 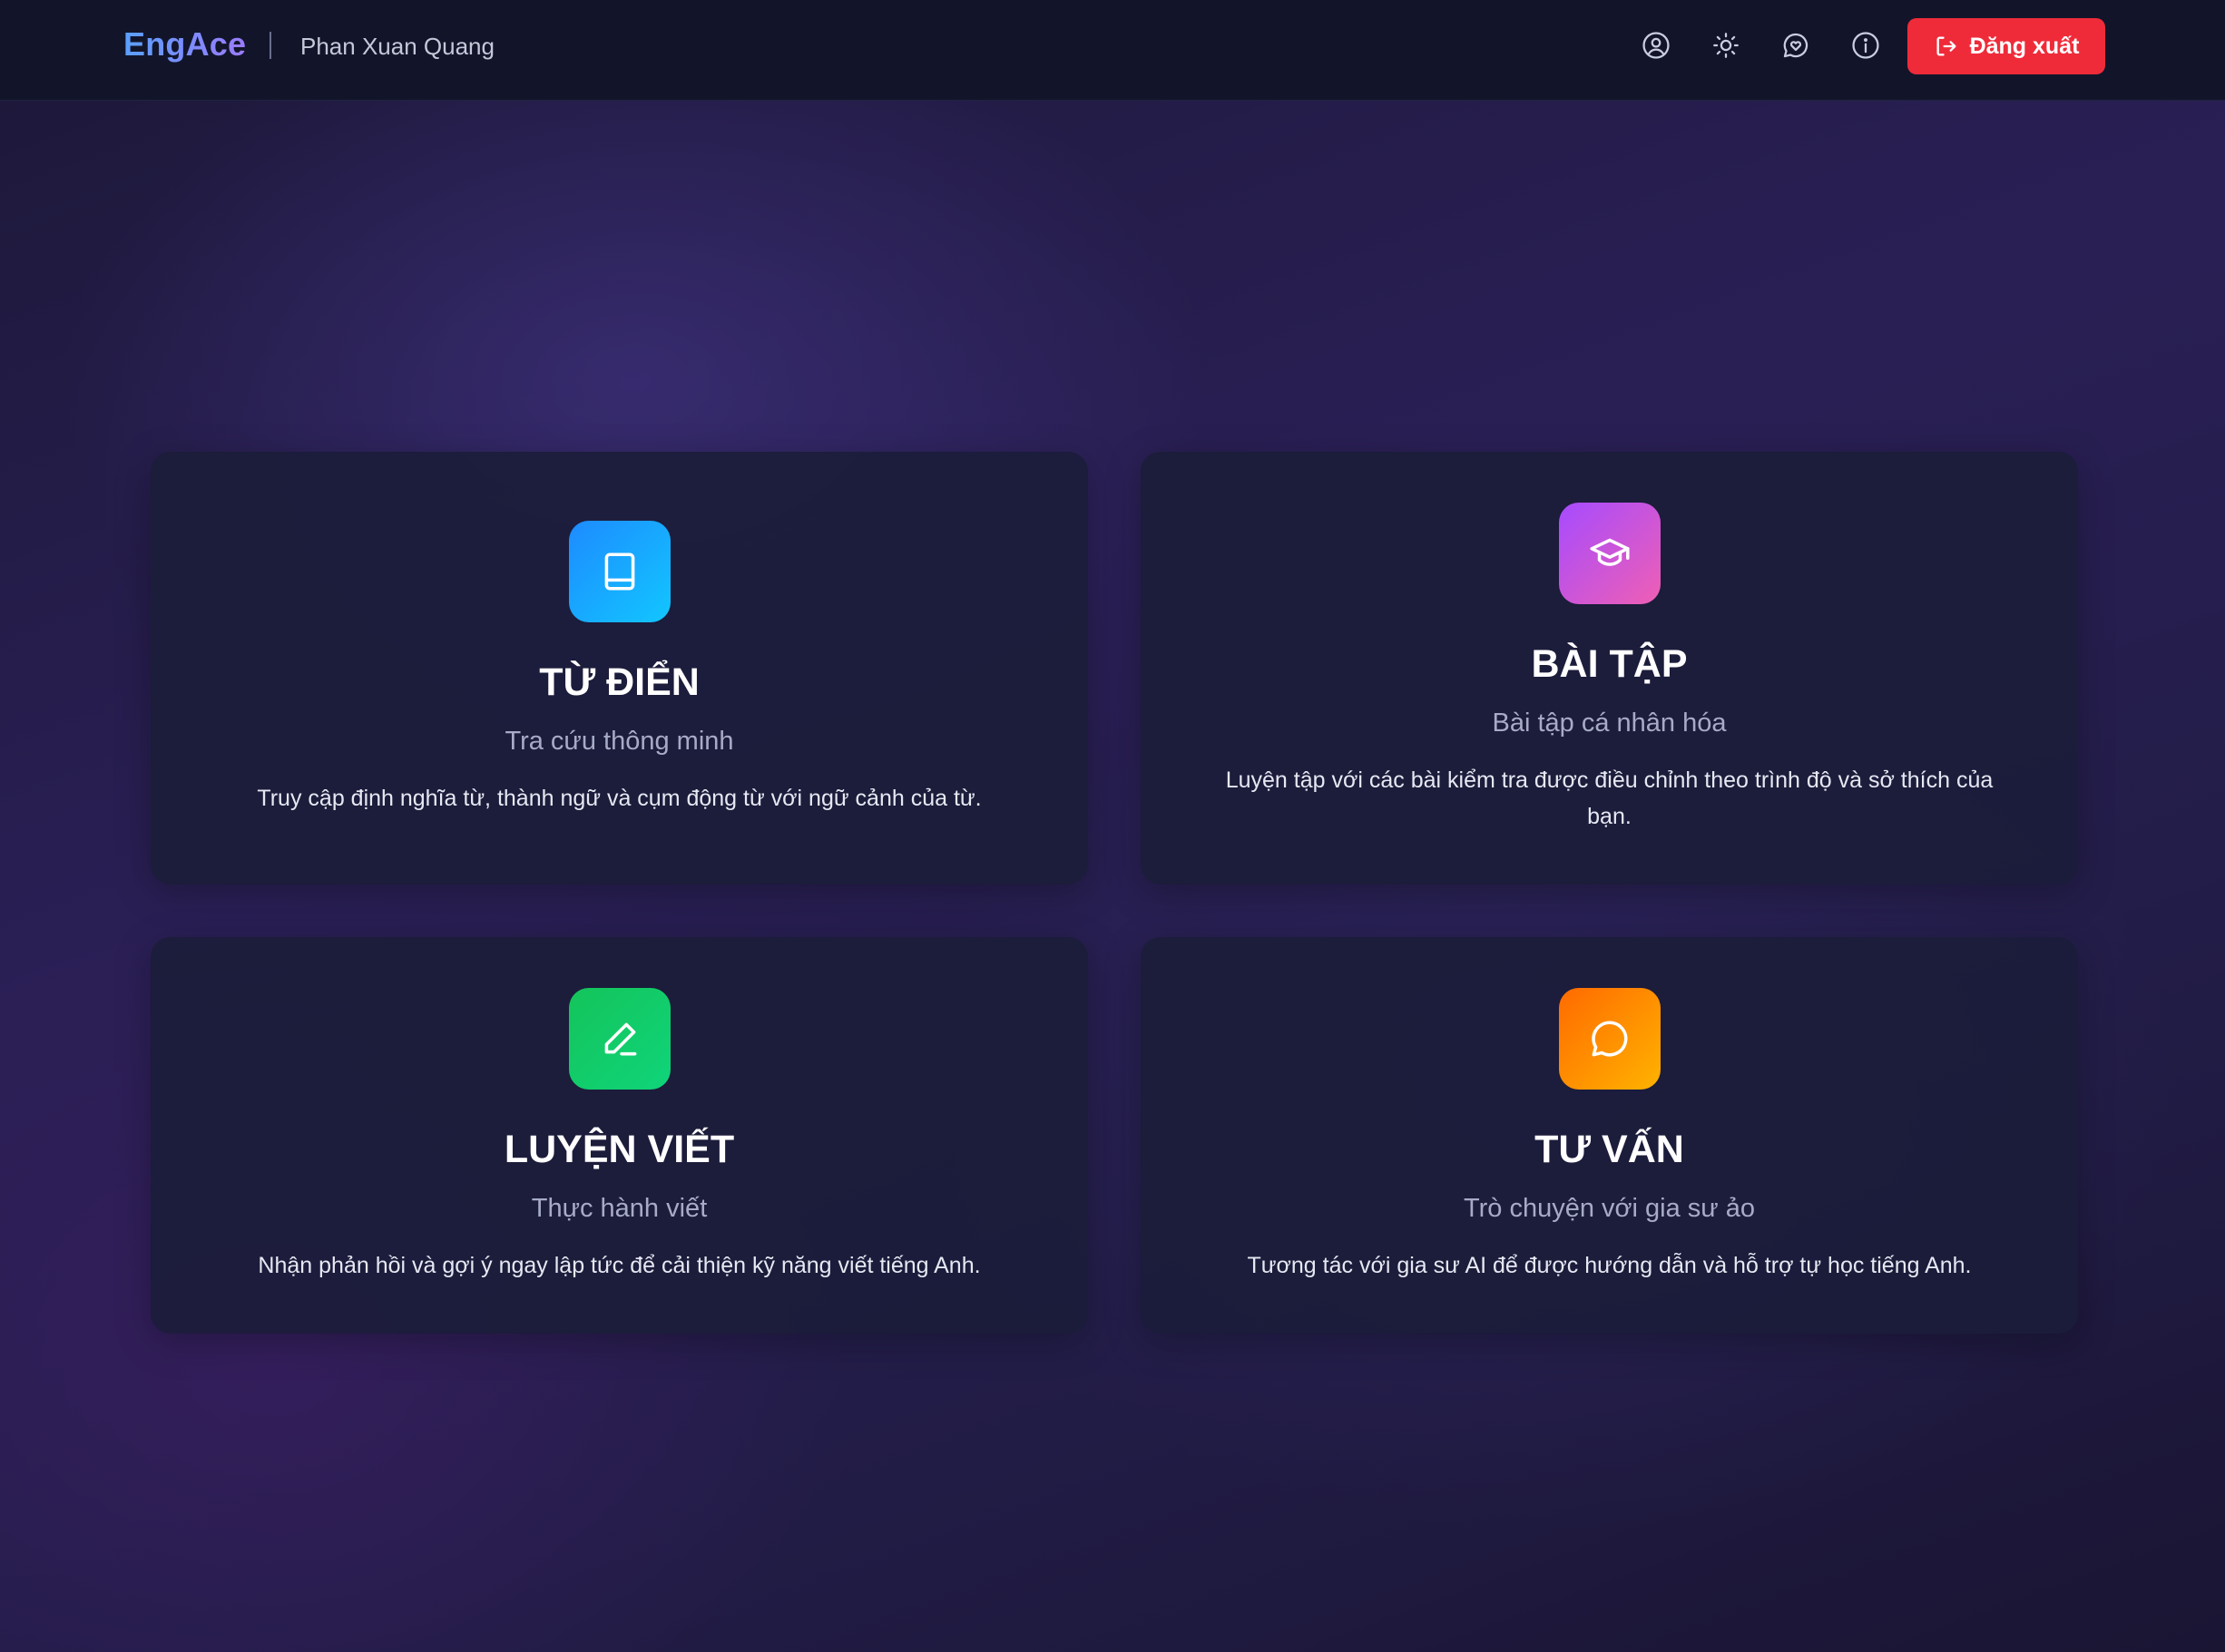 I want to click on logout-icon, so click(x=1946, y=46).